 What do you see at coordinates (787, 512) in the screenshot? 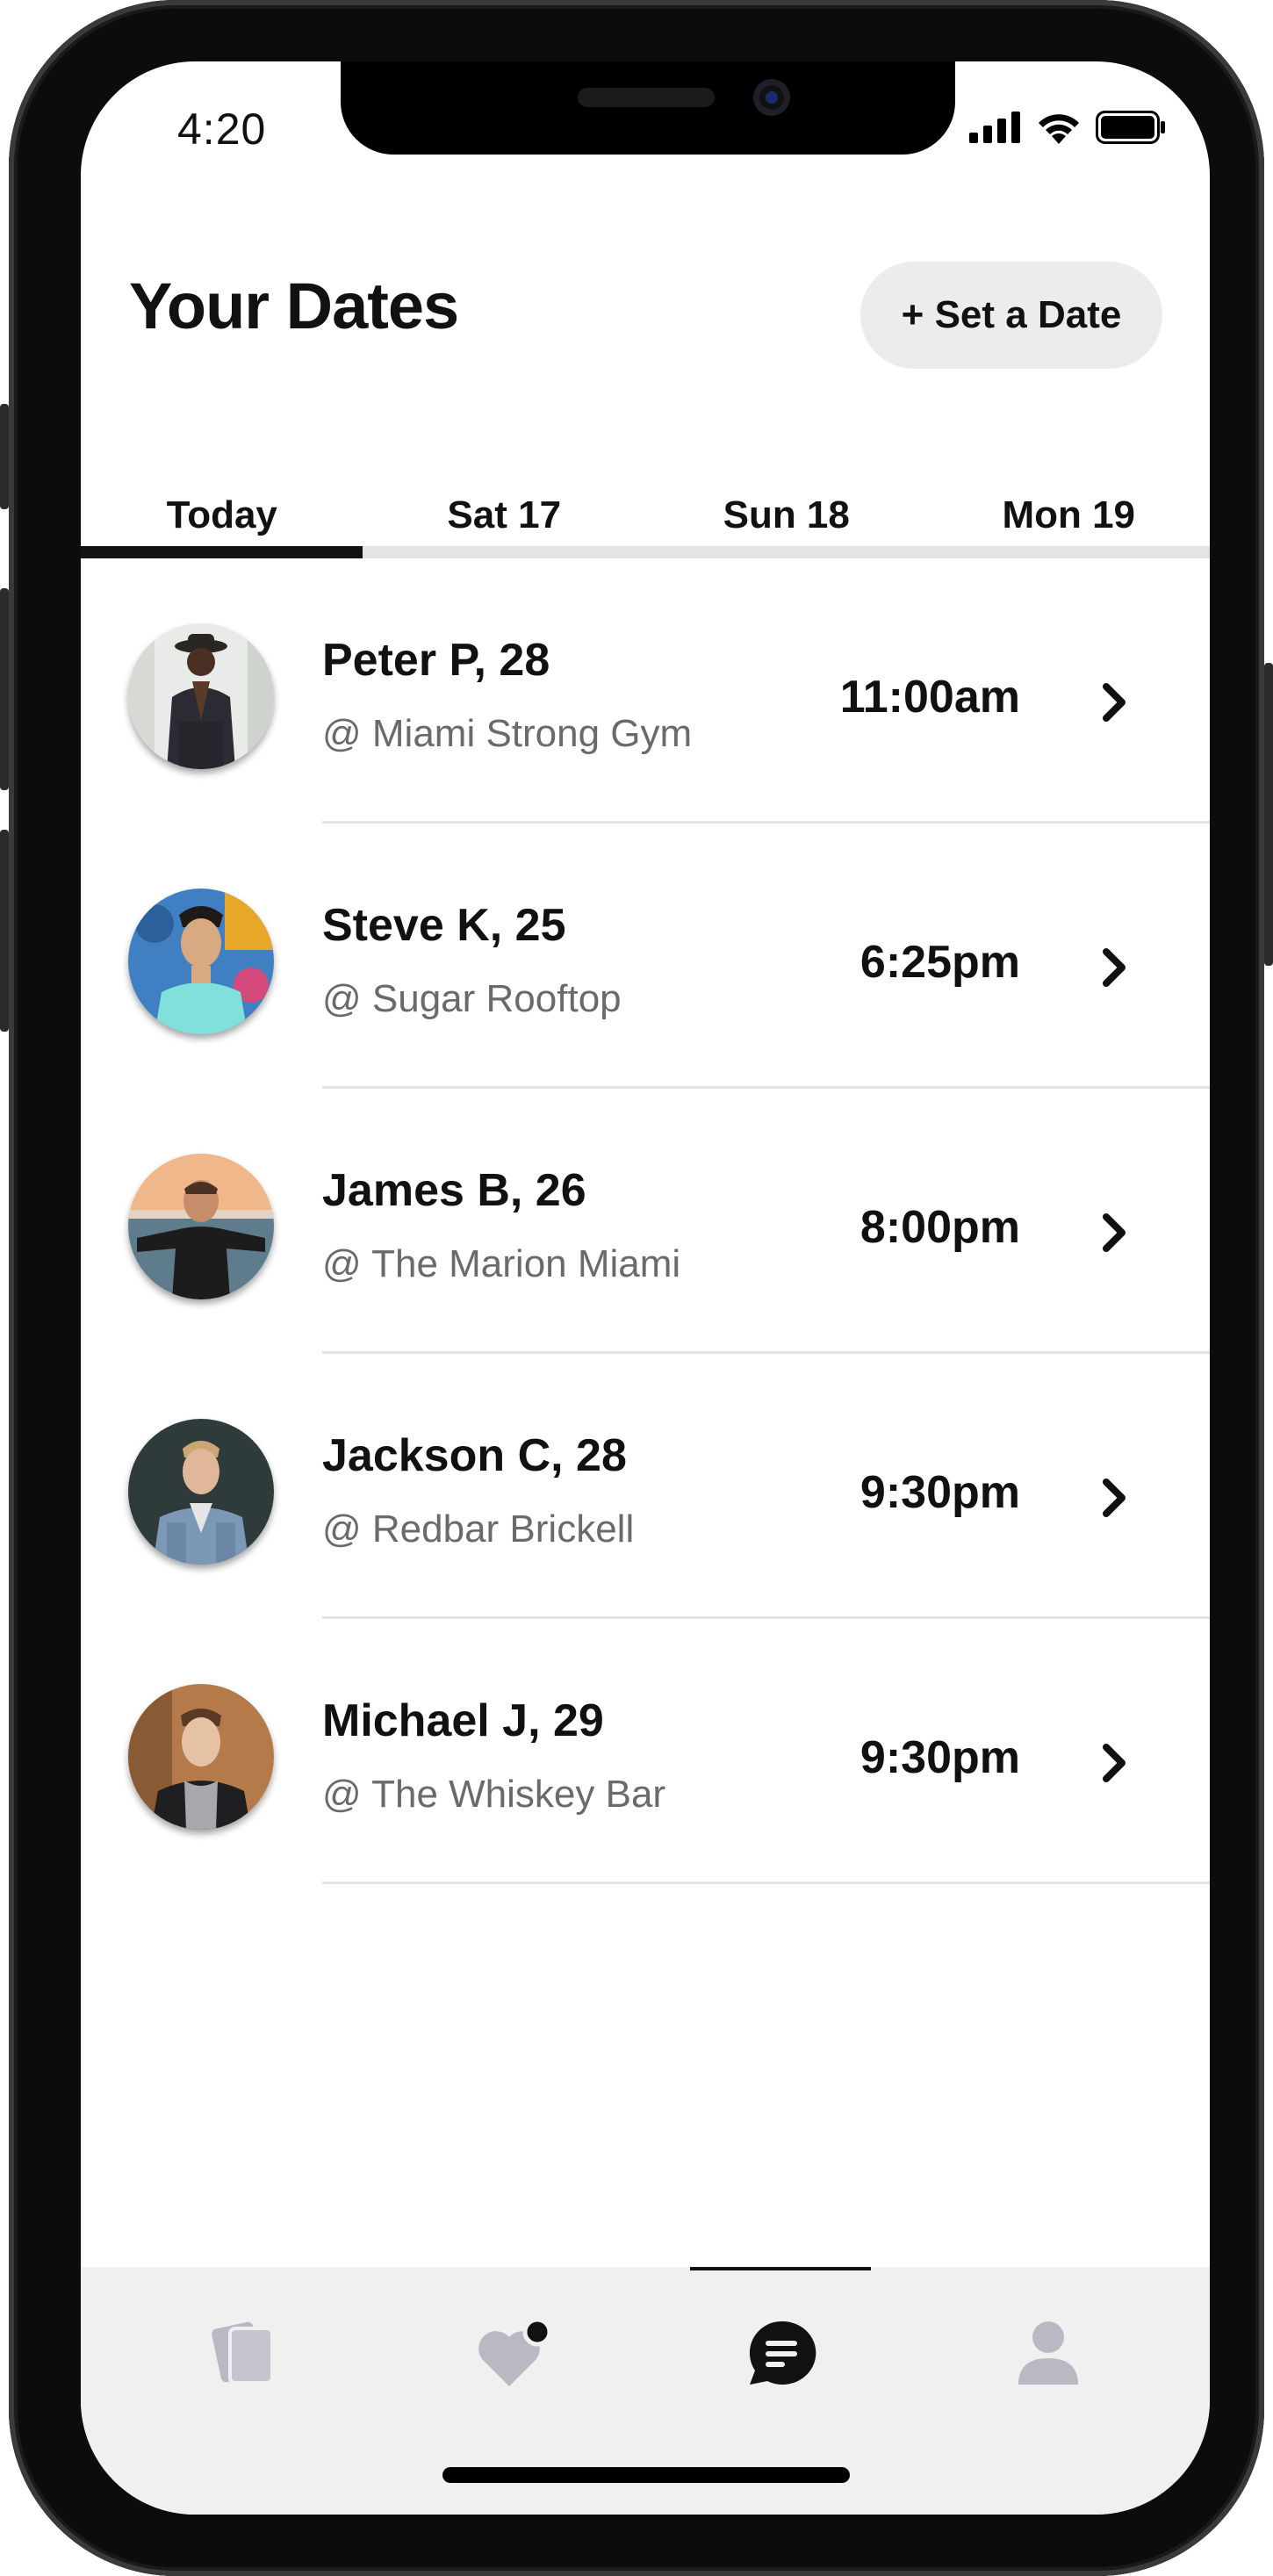
I see `tab-sun-18: Sun 18` at bounding box center [787, 512].